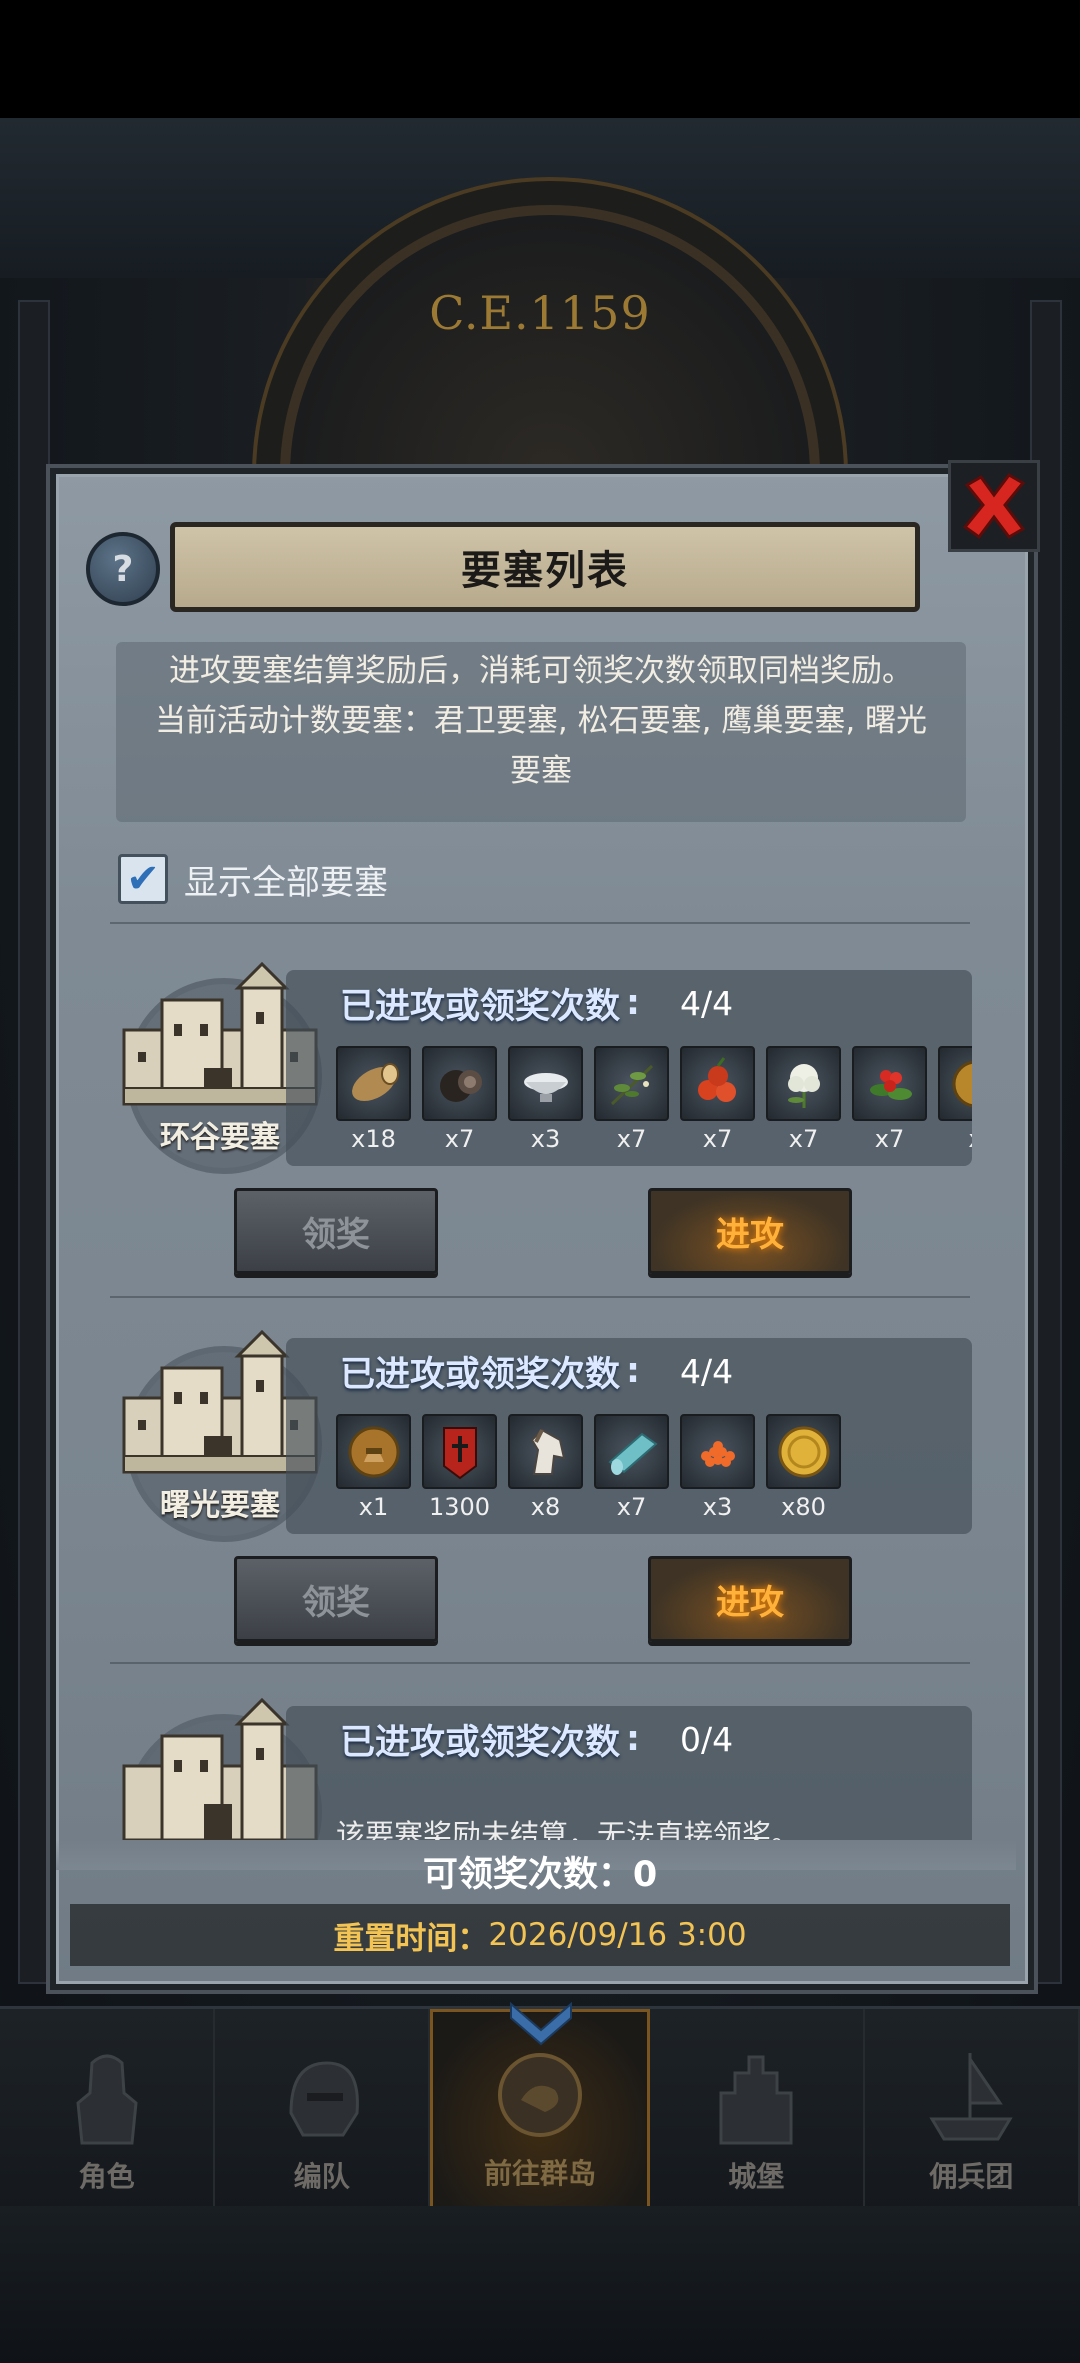  Describe the element at coordinates (756, 2176) in the screenshot. I see `nav-label: 城堡` at that location.